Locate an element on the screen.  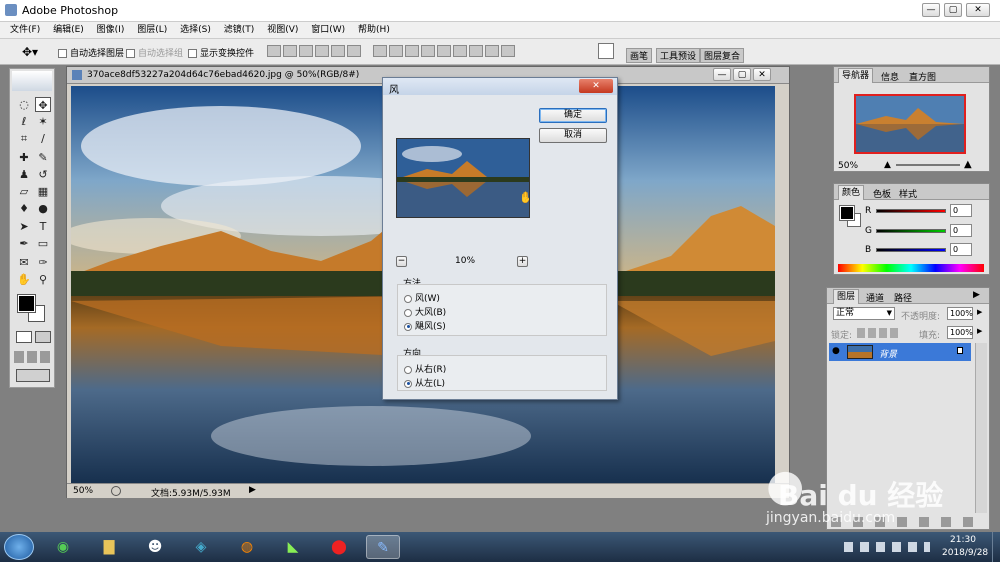
move-tool-icon: ✥ is located at coordinates (43, 104).